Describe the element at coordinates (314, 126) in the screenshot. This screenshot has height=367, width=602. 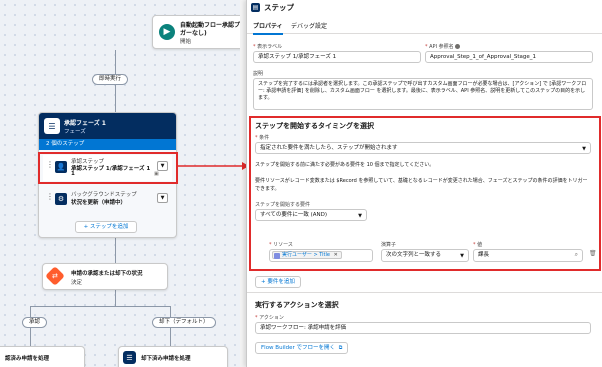
I see `timing-section-title: ステップを開始するタイミングを選択` at that location.